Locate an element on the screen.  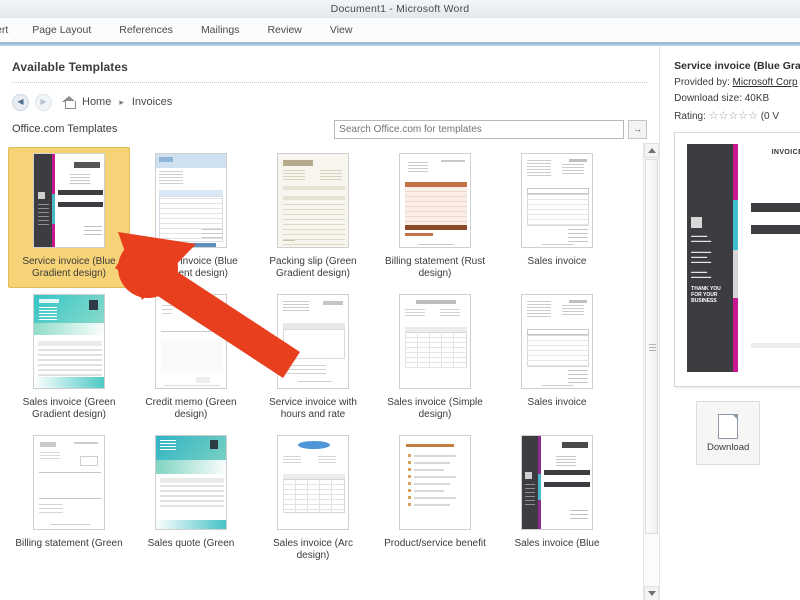
template-label: Billing statement (Rust design) is located at coordinates (435, 267).